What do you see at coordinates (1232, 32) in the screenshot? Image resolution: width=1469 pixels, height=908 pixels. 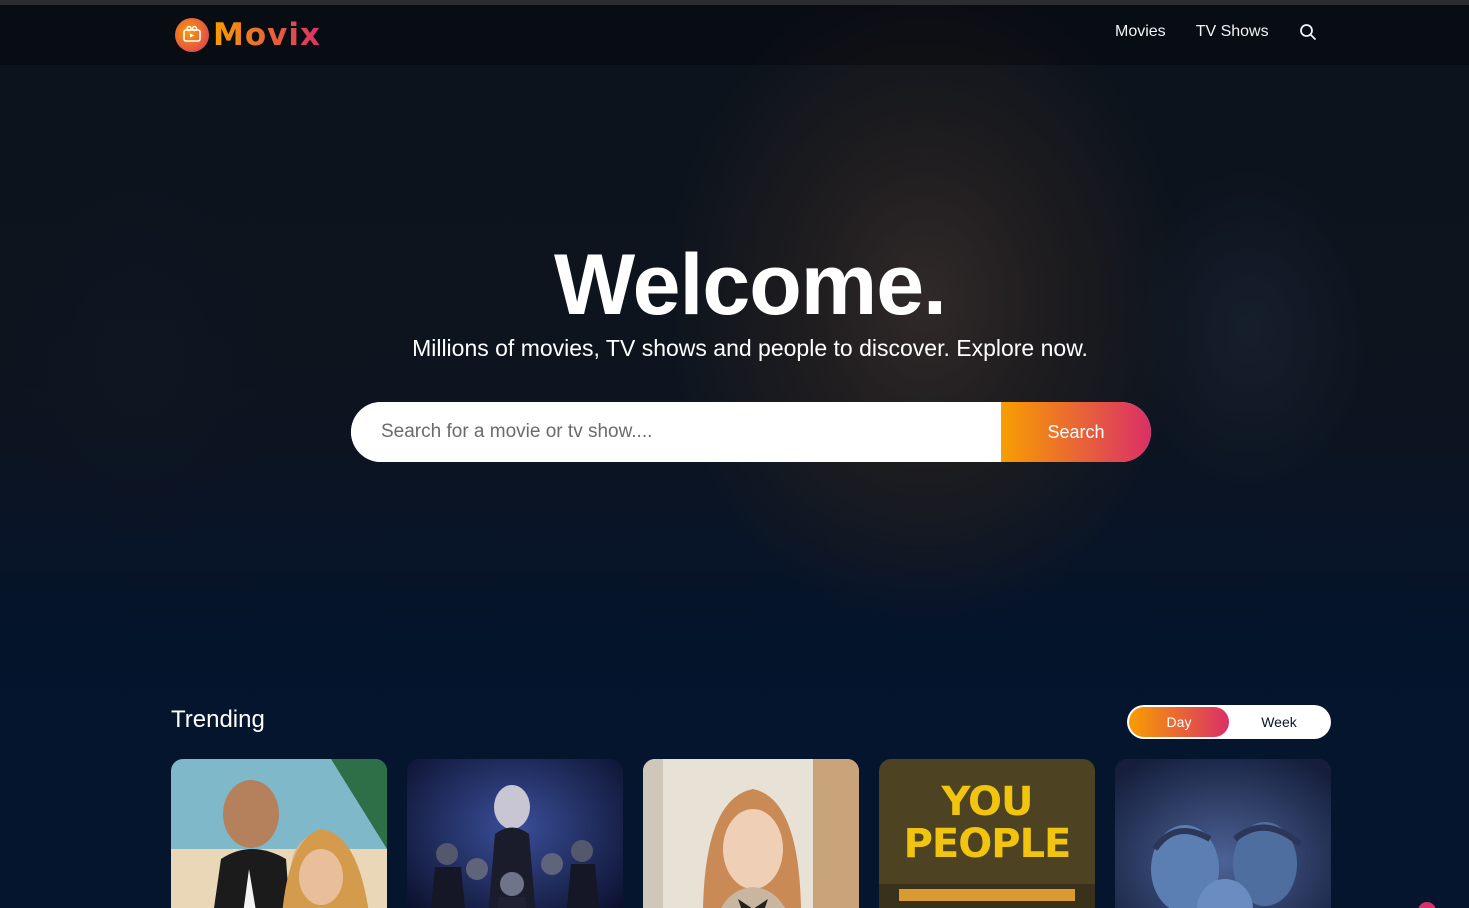 I see `nav-tv-shows: TV Shows` at bounding box center [1232, 32].